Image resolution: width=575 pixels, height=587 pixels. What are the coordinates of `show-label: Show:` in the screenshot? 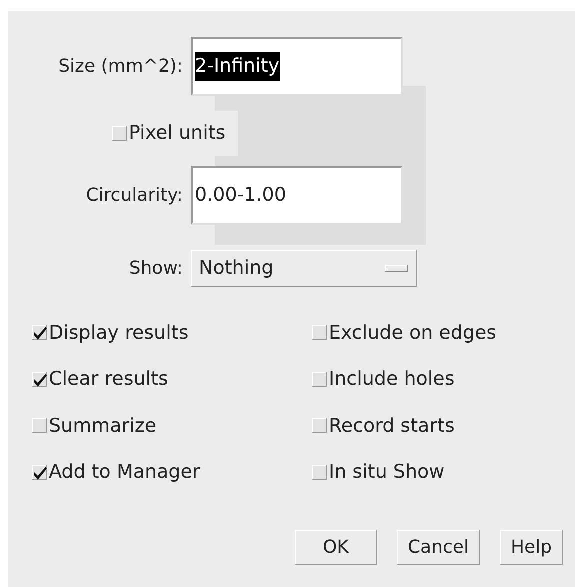 It's located at (156, 268).